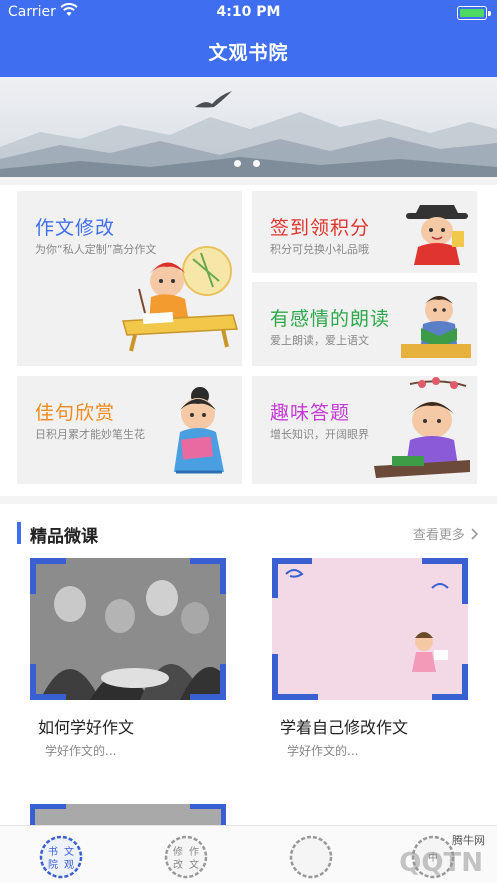 The height and width of the screenshot is (884, 497). I want to click on seal-revision-icon: 修 作 改 文, so click(186, 857).